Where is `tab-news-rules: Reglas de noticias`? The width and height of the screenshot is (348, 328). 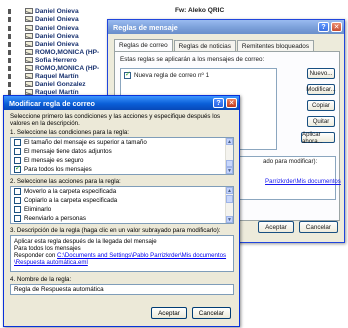
tab-news-rules: Reglas de noticias is located at coordinates (204, 45).